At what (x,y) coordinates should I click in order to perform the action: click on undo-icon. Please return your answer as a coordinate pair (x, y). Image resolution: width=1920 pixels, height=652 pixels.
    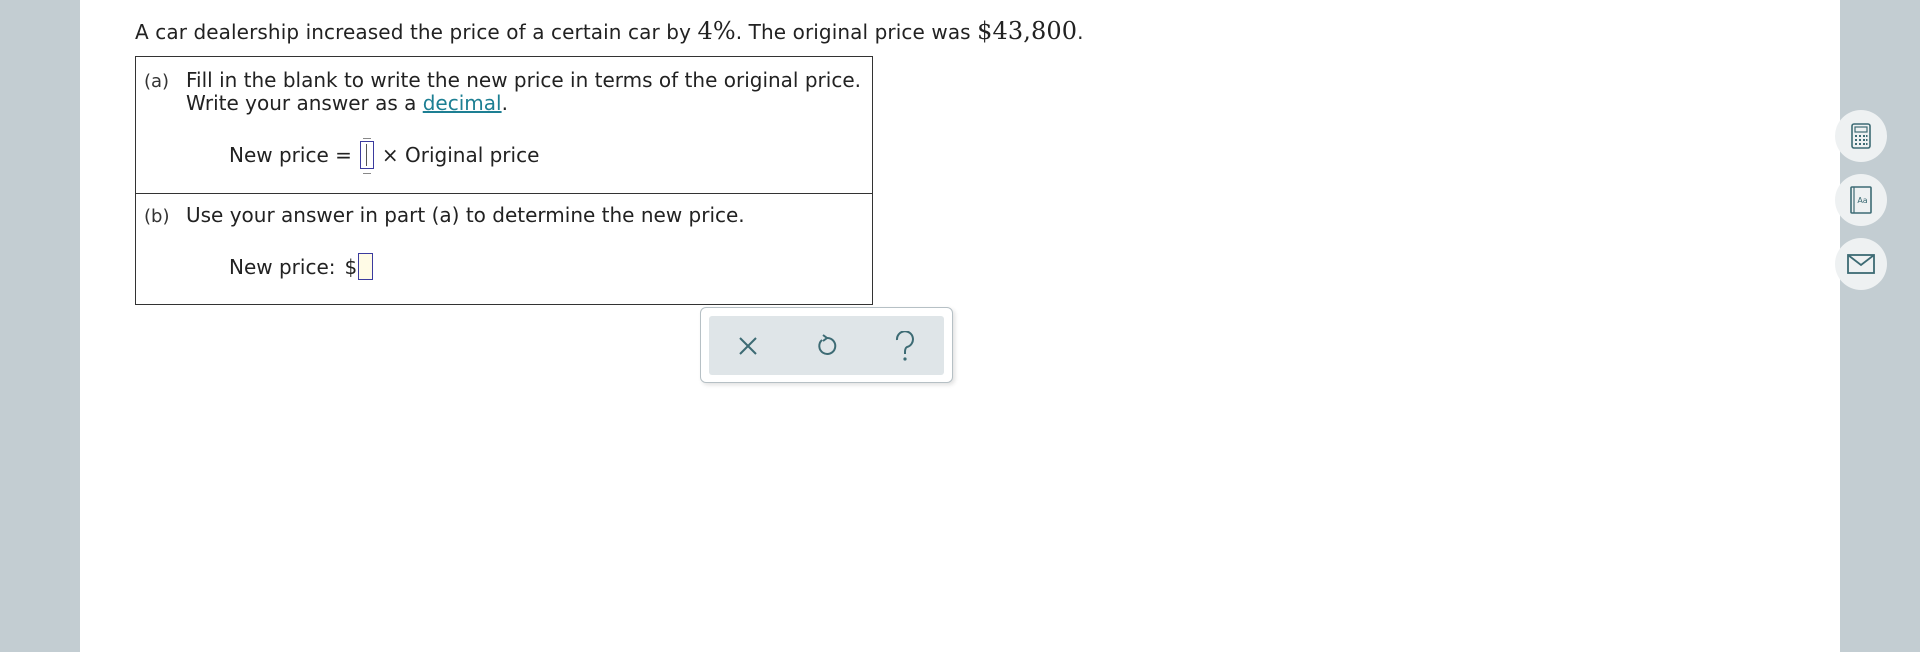
    Looking at the image, I should click on (827, 344).